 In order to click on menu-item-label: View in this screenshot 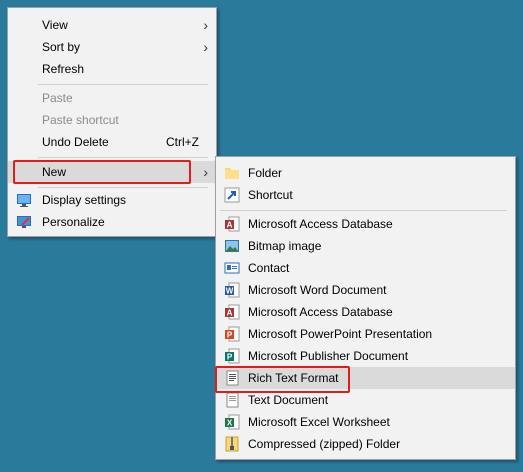, I will do `click(55, 25)`.